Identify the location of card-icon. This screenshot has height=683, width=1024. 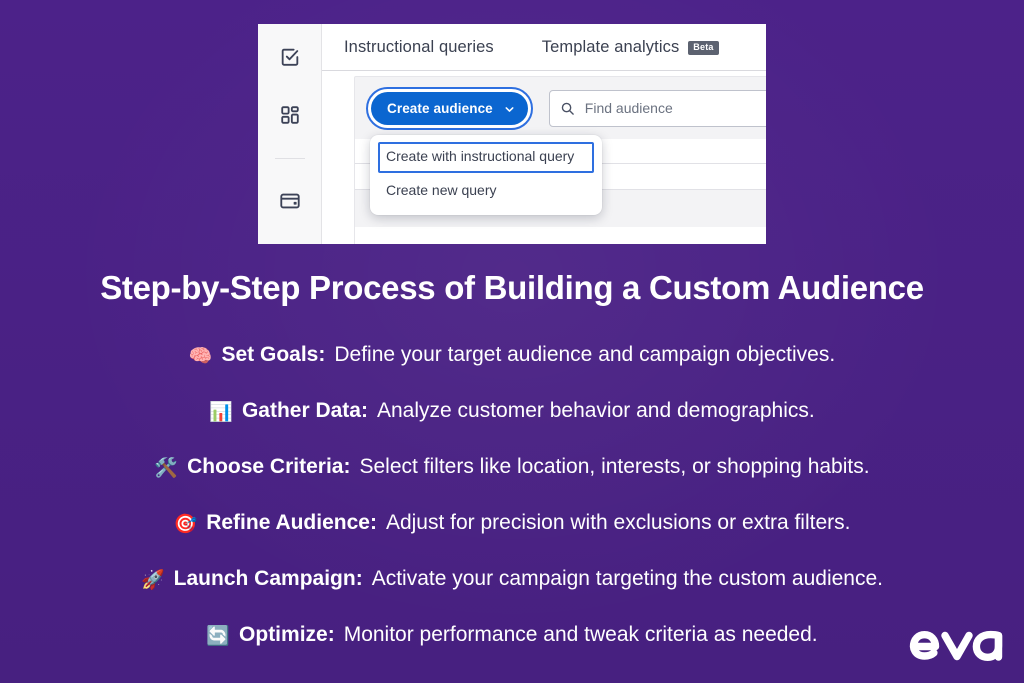
(290, 200).